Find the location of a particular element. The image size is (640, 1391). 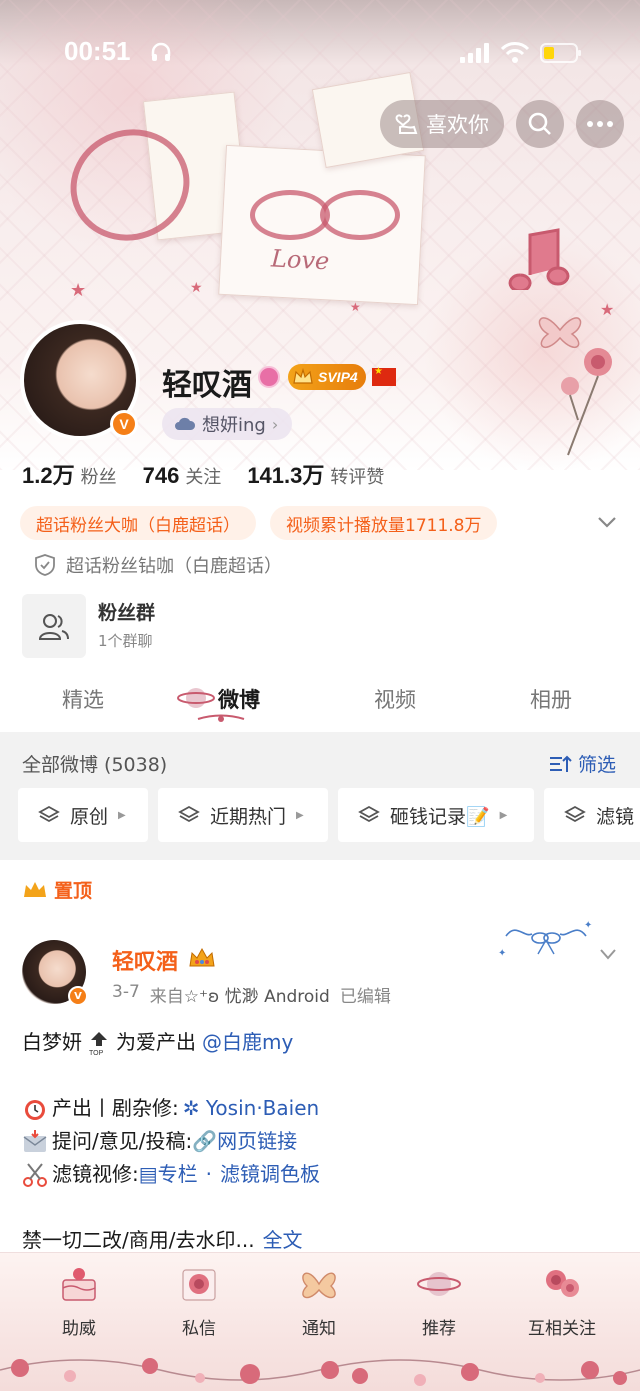

tab-video: 视频 is located at coordinates (395, 699).